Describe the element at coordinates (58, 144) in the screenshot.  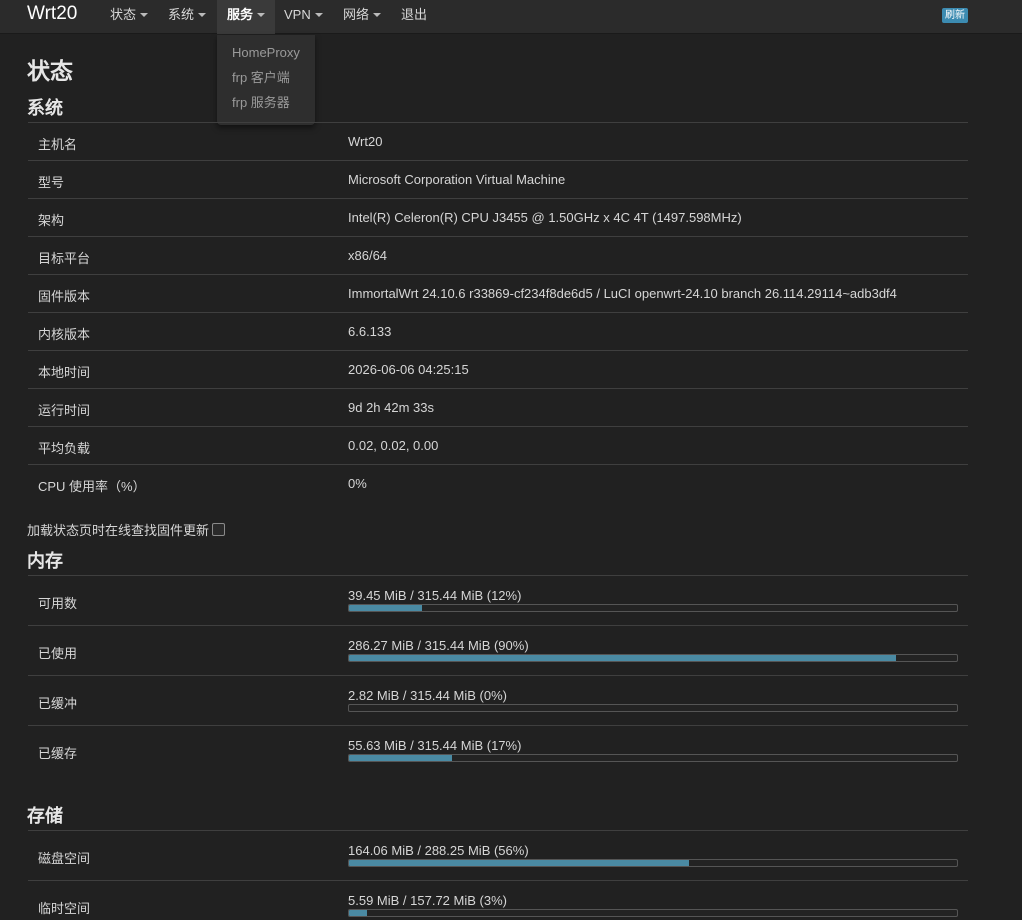
I see `row-key: 主机名` at that location.